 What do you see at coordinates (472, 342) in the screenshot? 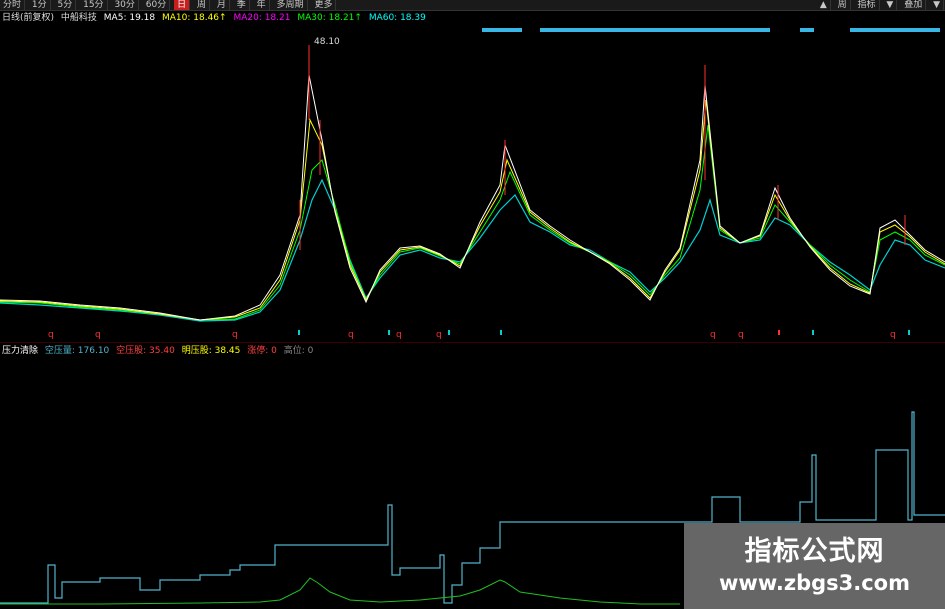
I see `pane-divider` at bounding box center [472, 342].